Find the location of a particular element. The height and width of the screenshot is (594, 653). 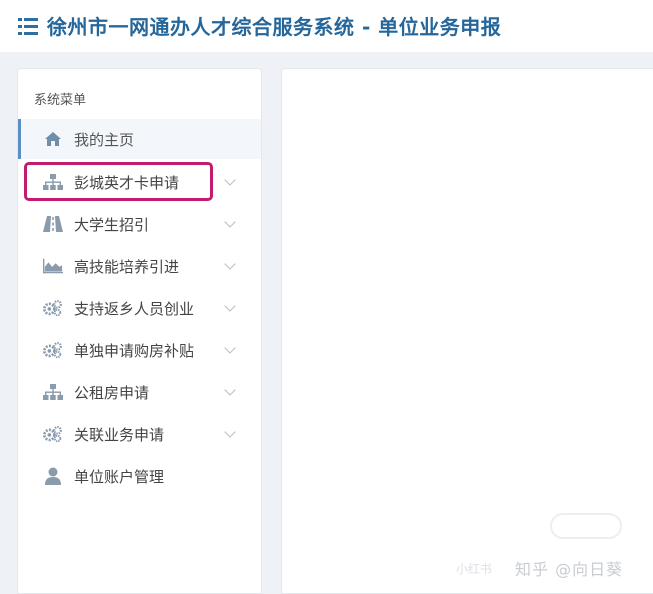

sidebar-item-related-business: 关联业务申请 is located at coordinates (139, 434).